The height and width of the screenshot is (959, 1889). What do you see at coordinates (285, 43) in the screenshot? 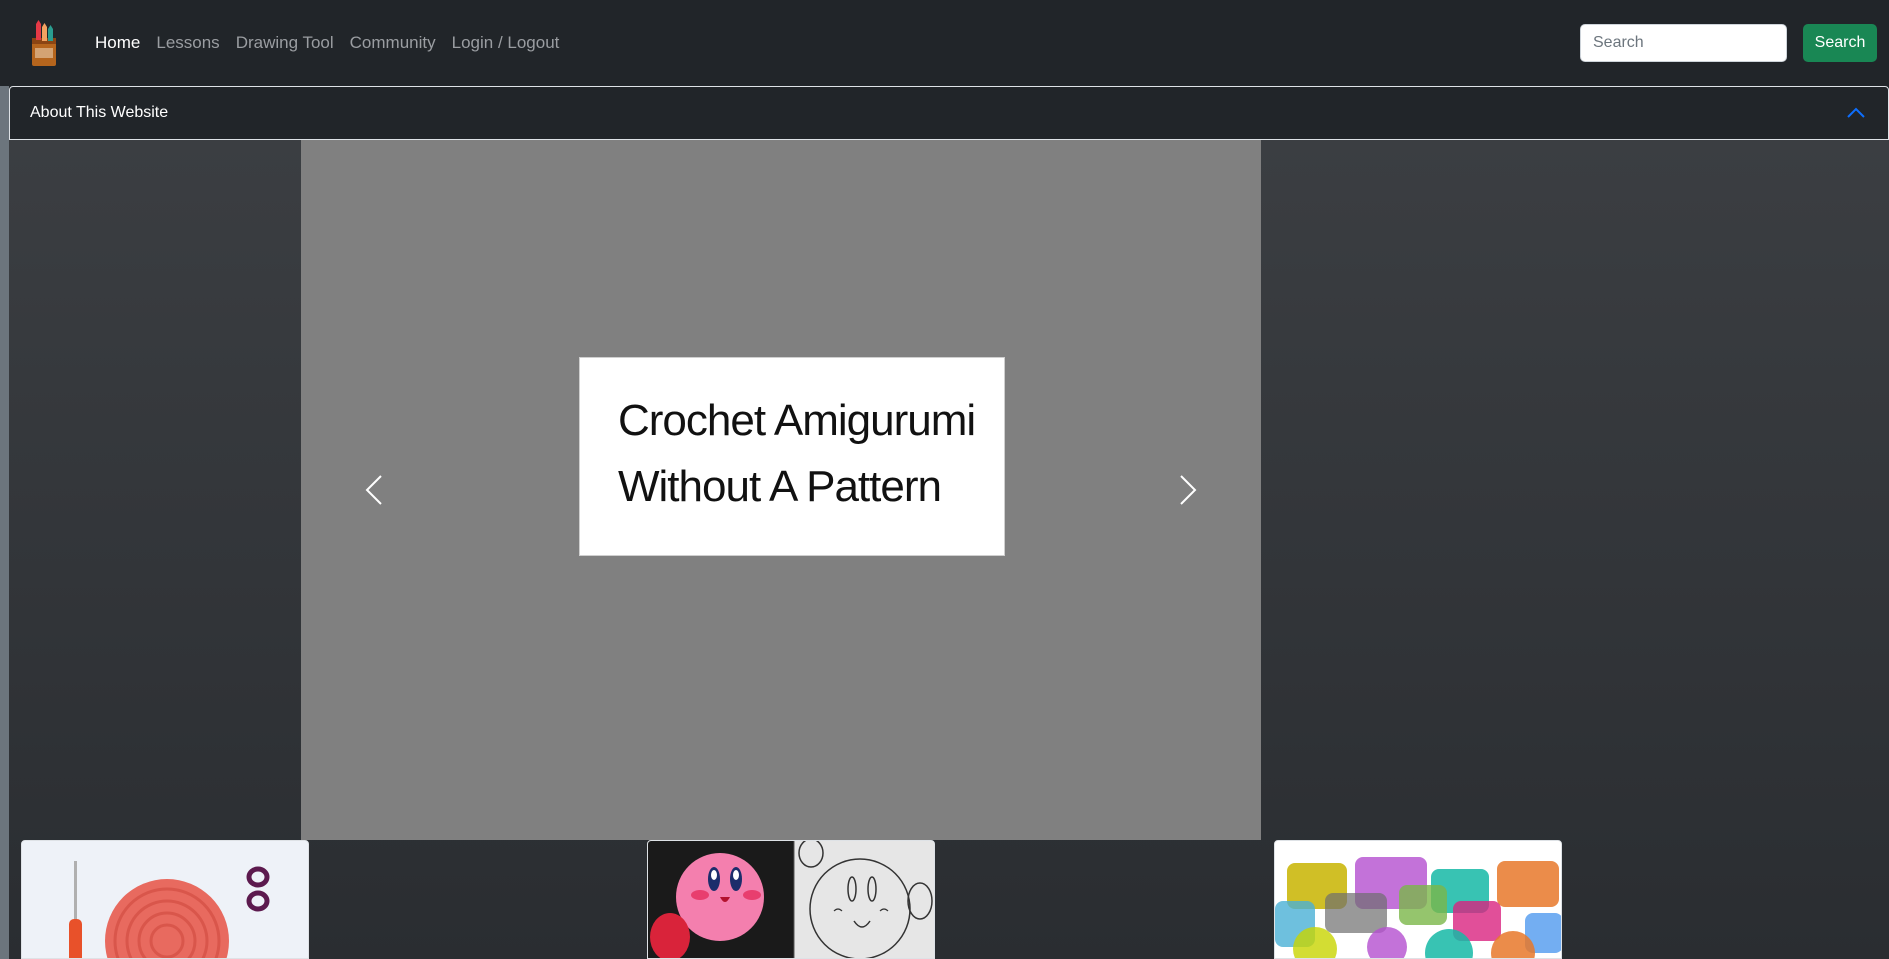
I see `nav-link-drawing-tool: Drawing Tool` at bounding box center [285, 43].